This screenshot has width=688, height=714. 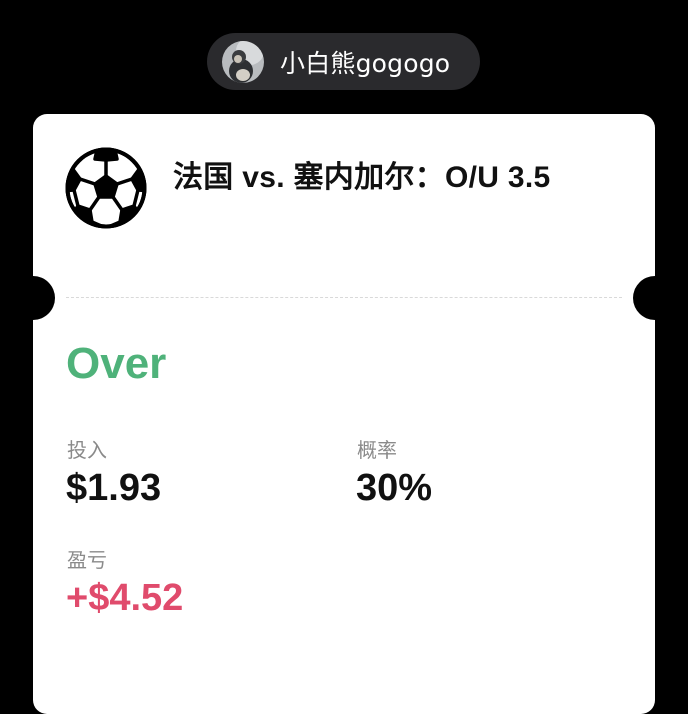 What do you see at coordinates (362, 177) in the screenshot?
I see `match-title: 法国 vs. 塞内加尔：O/U 3.5` at bounding box center [362, 177].